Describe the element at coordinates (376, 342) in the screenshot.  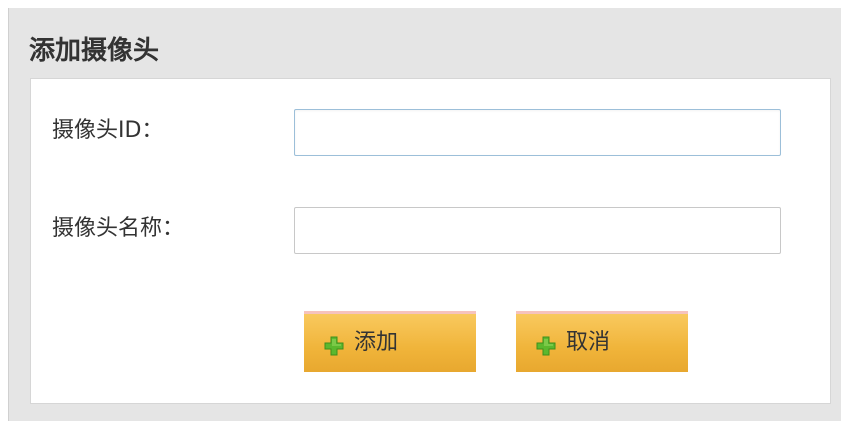
I see `add-button-label: 添加` at that location.